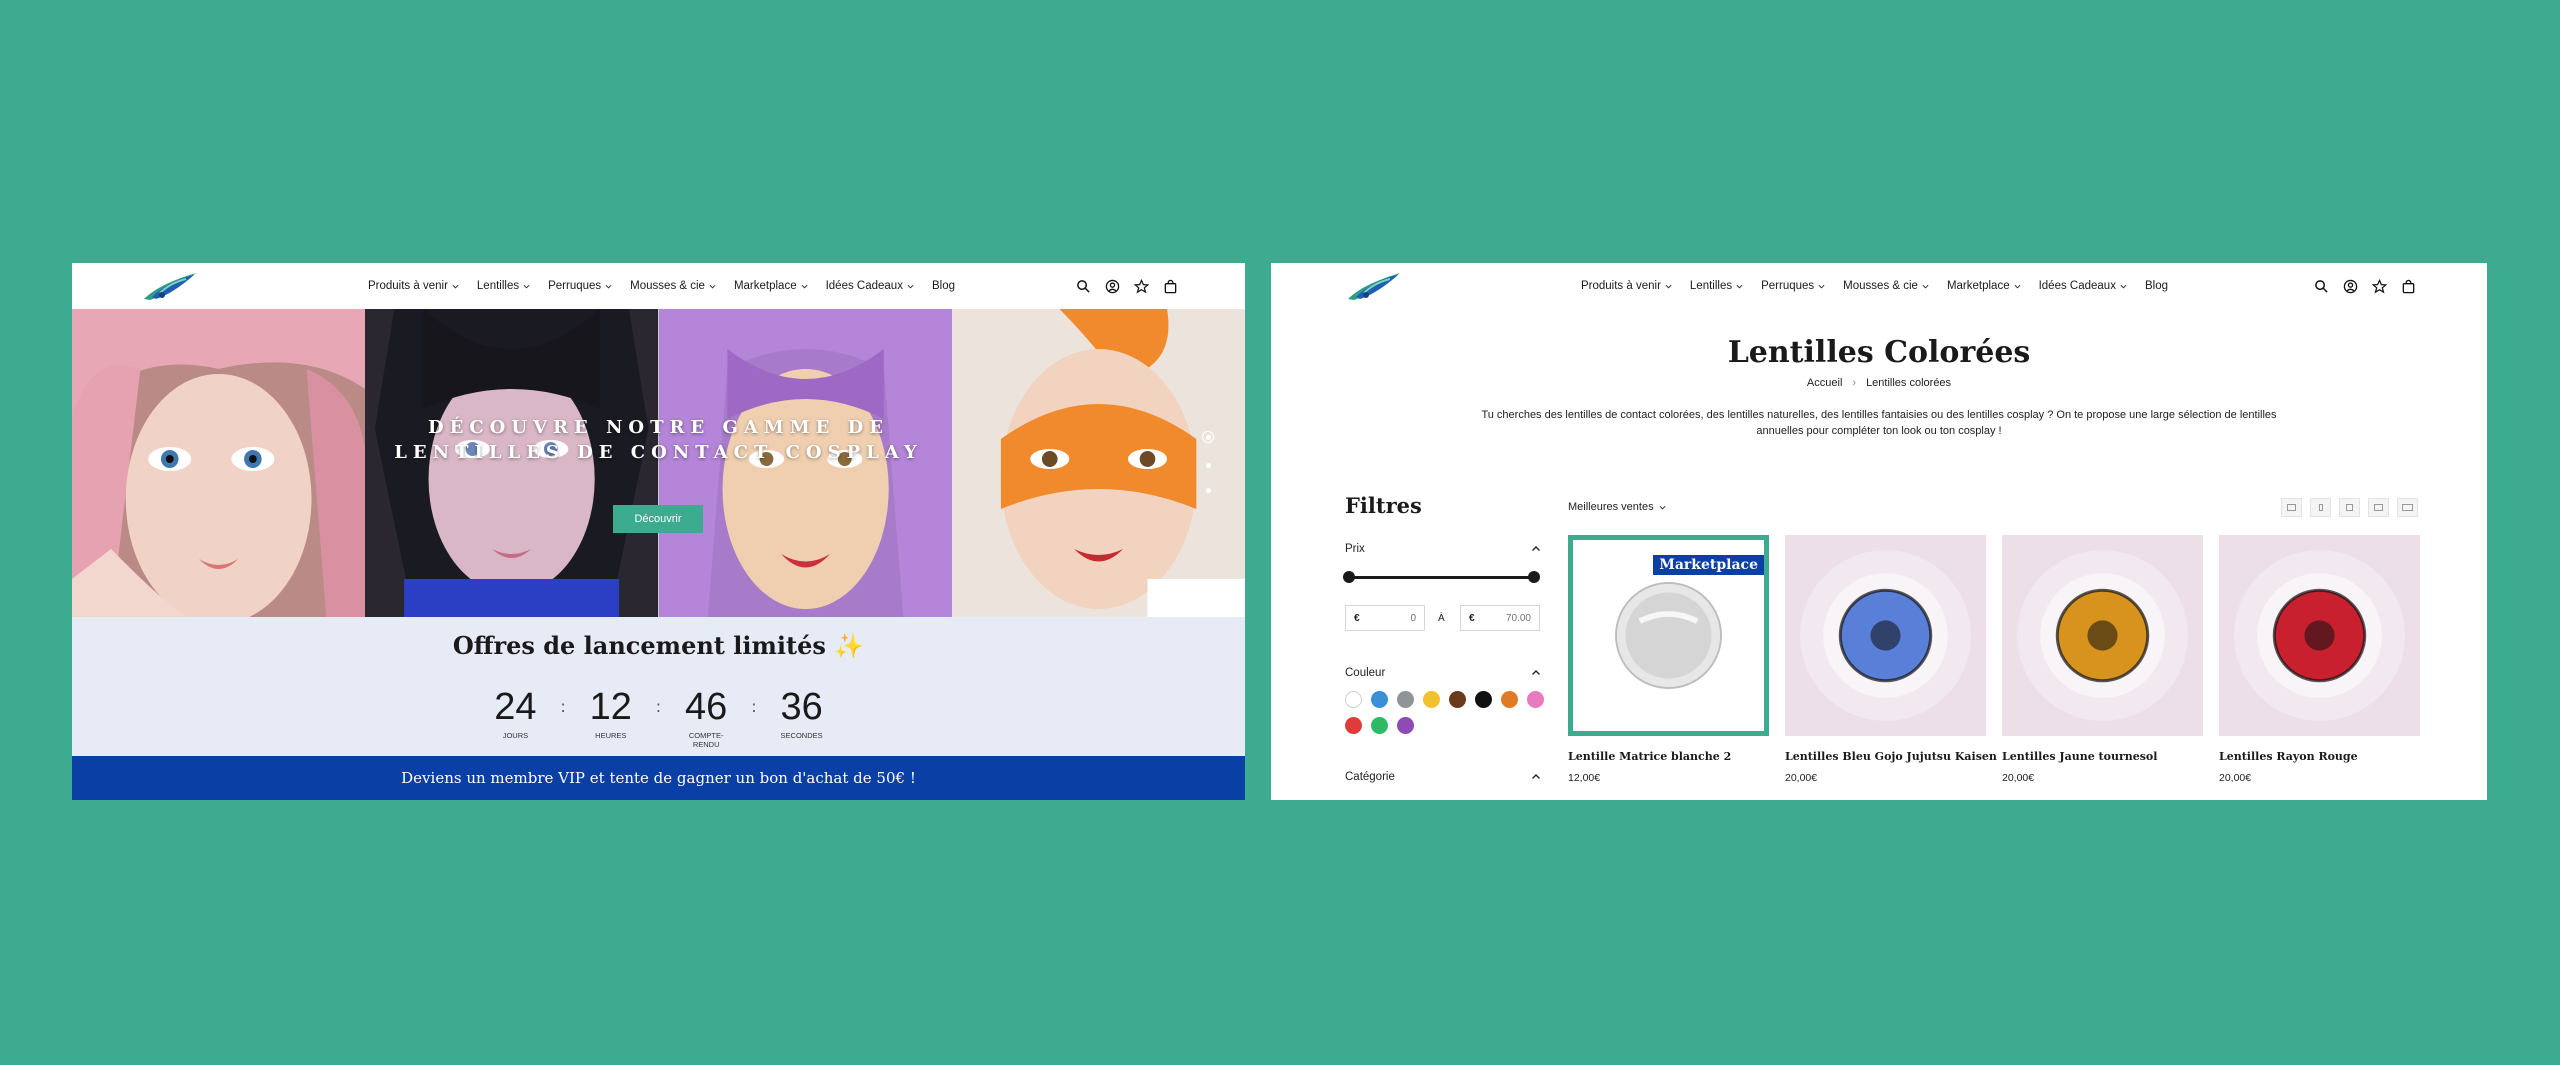 The image size is (2560, 1065). What do you see at coordinates (658, 519) in the screenshot?
I see `discover-button: Découvrir` at bounding box center [658, 519].